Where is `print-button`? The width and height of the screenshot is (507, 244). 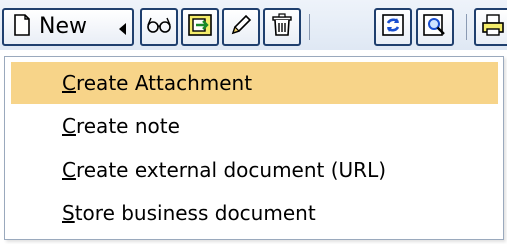
print-button is located at coordinates (490, 27).